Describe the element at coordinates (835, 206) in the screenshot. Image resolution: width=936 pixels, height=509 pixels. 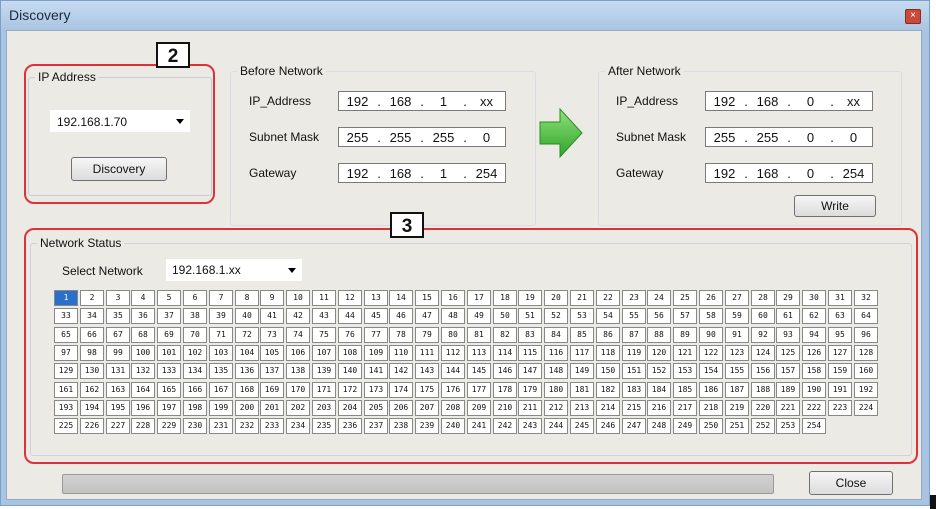
I see `write-button: Write` at that location.